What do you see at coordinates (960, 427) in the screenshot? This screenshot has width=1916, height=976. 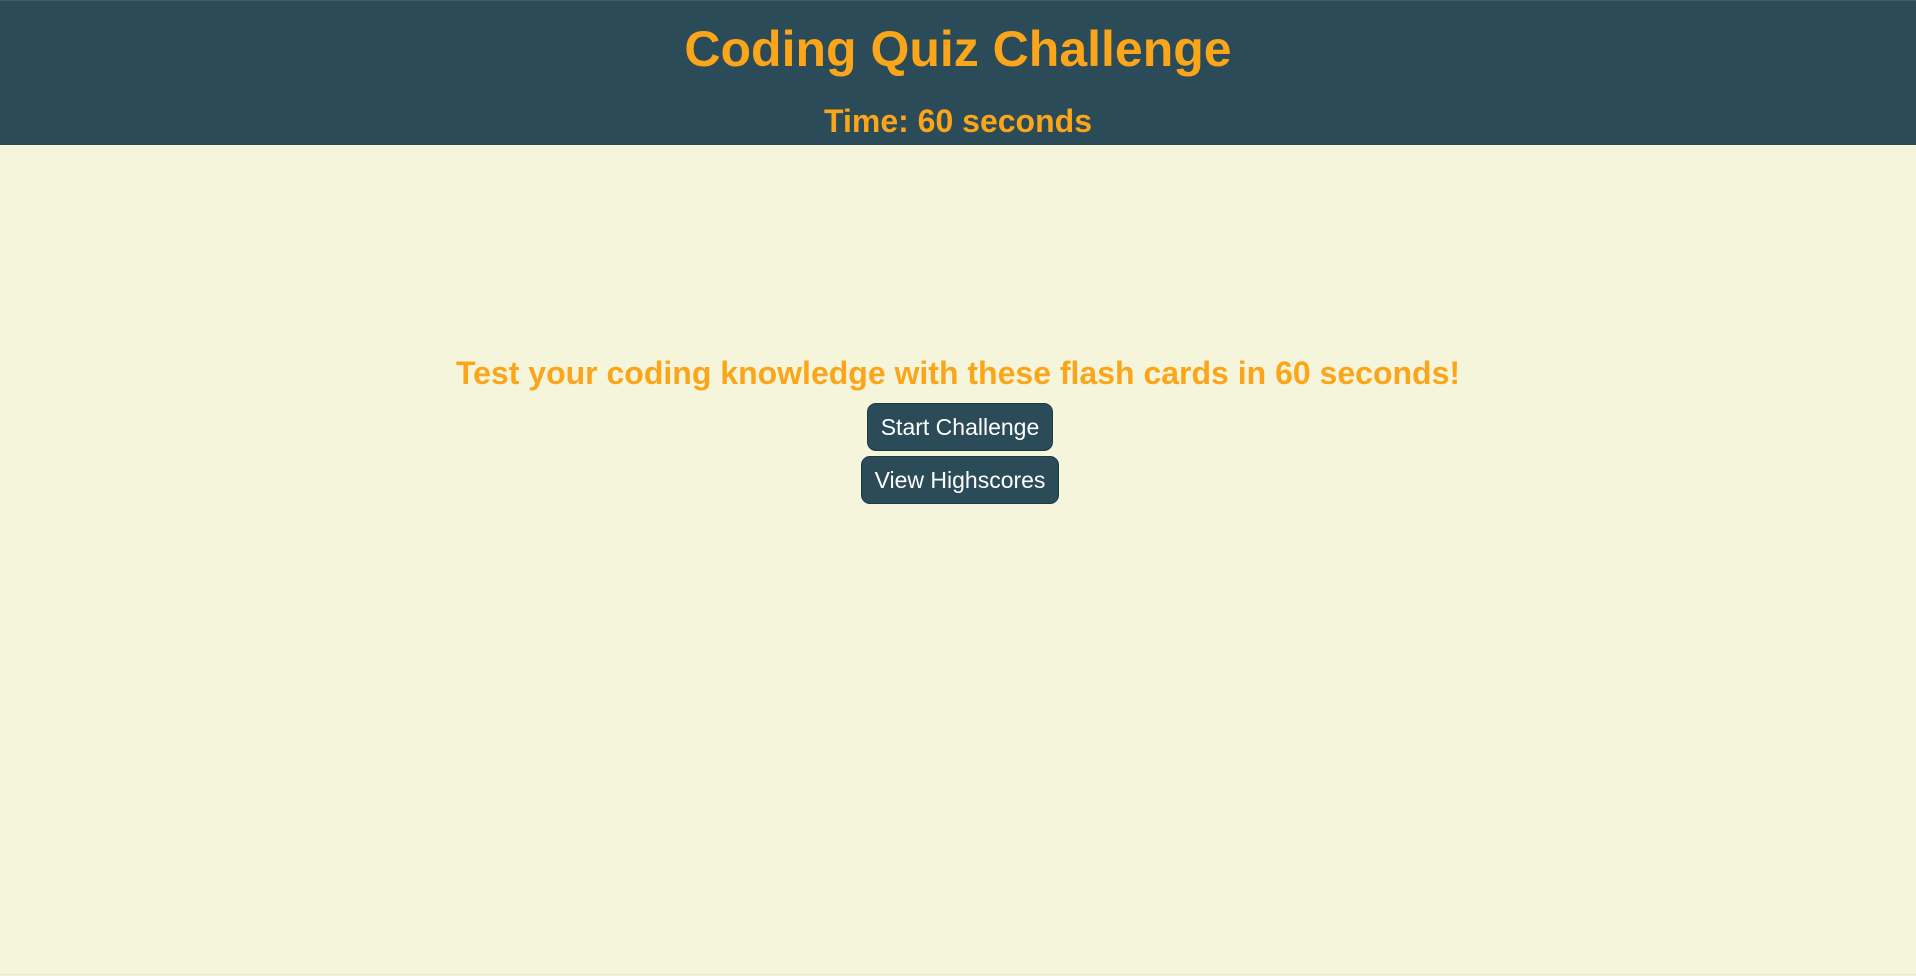 I see `start-challenge-button: Start Challenge` at bounding box center [960, 427].